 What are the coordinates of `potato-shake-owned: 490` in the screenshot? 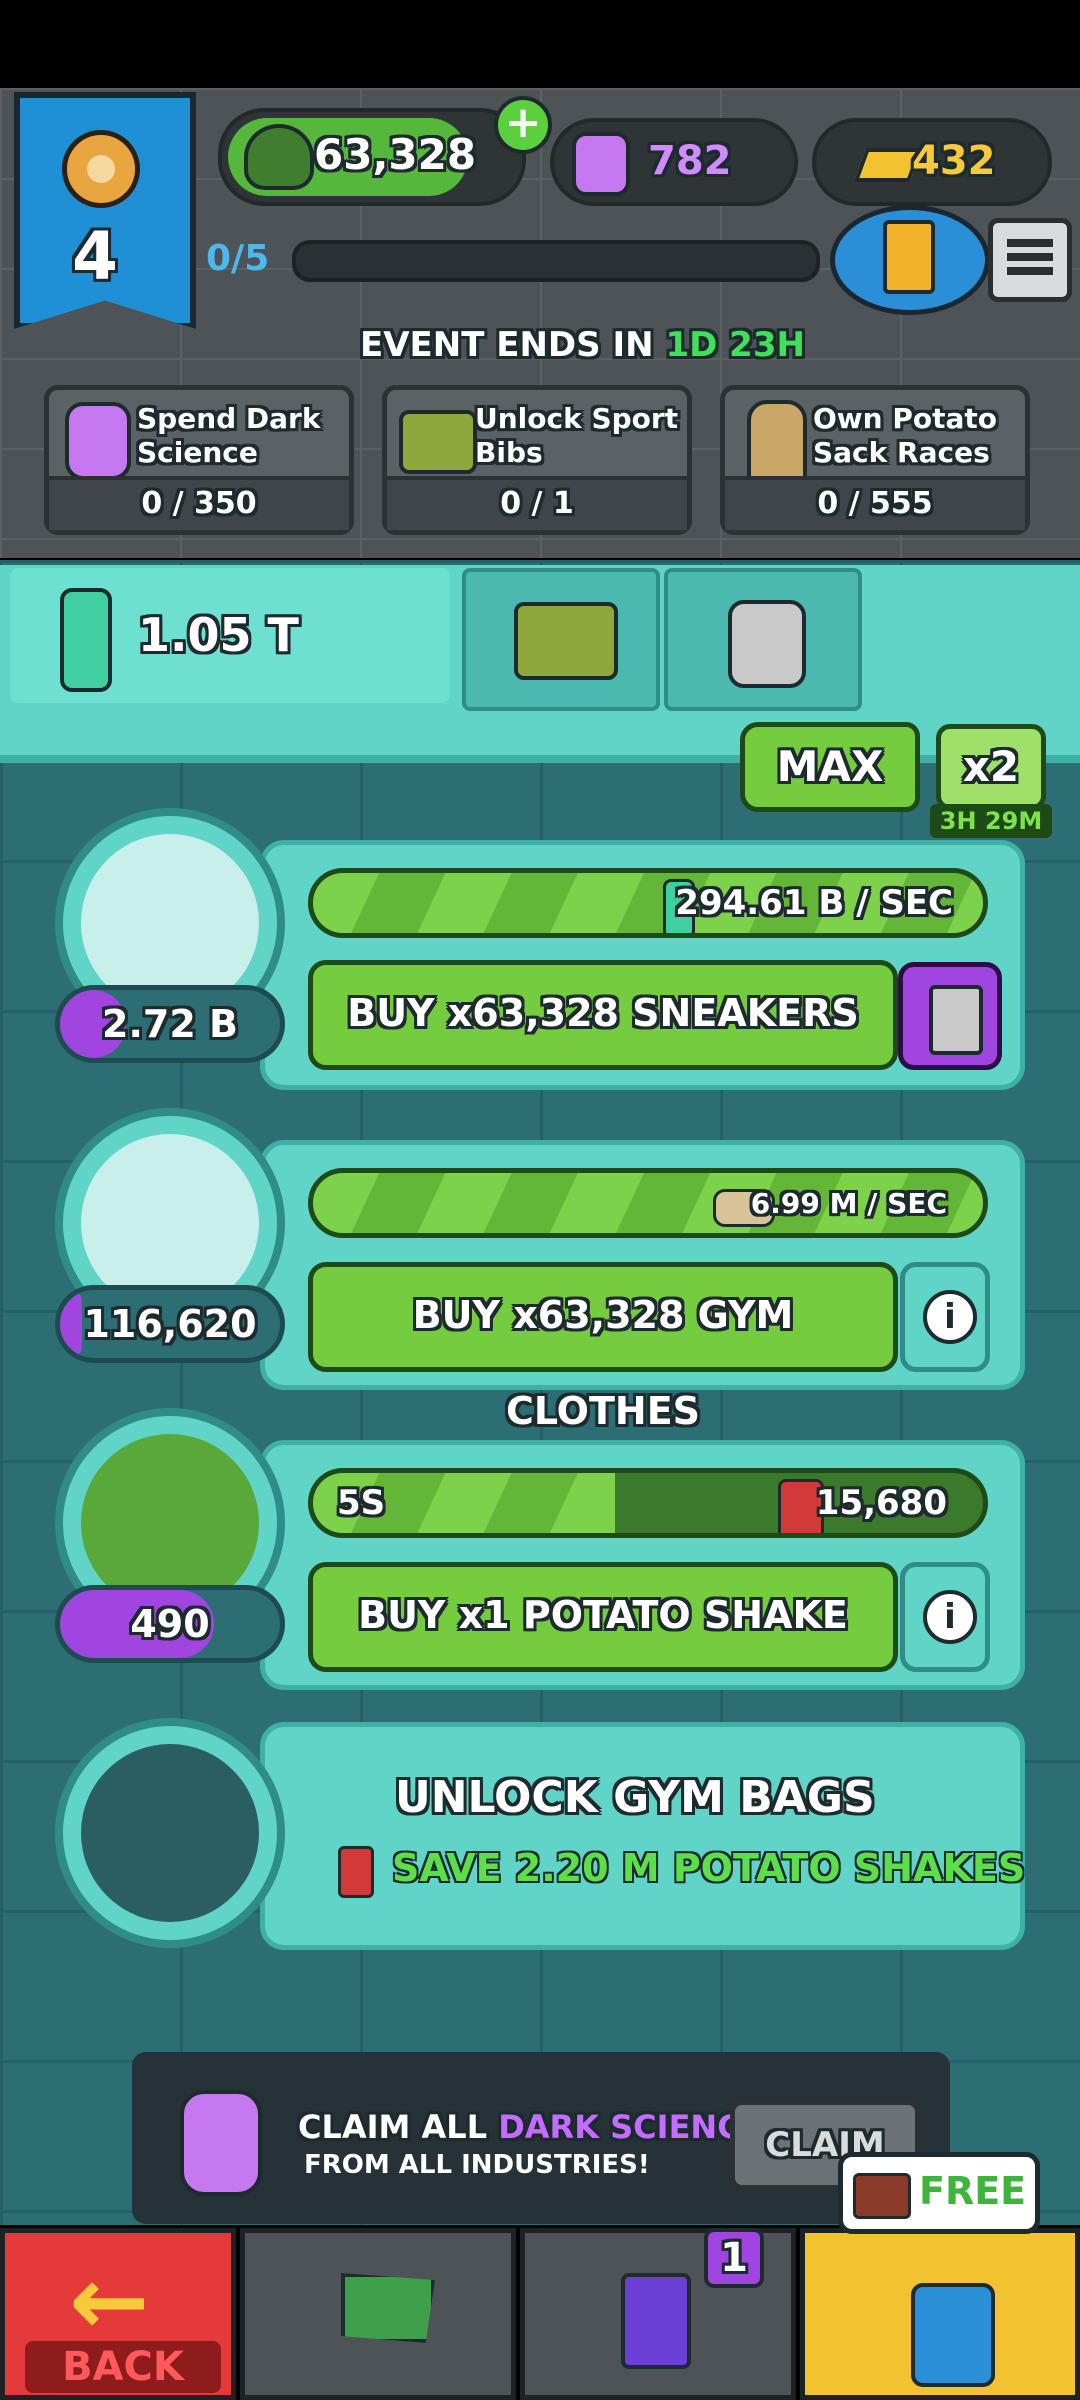 It's located at (170, 1624).